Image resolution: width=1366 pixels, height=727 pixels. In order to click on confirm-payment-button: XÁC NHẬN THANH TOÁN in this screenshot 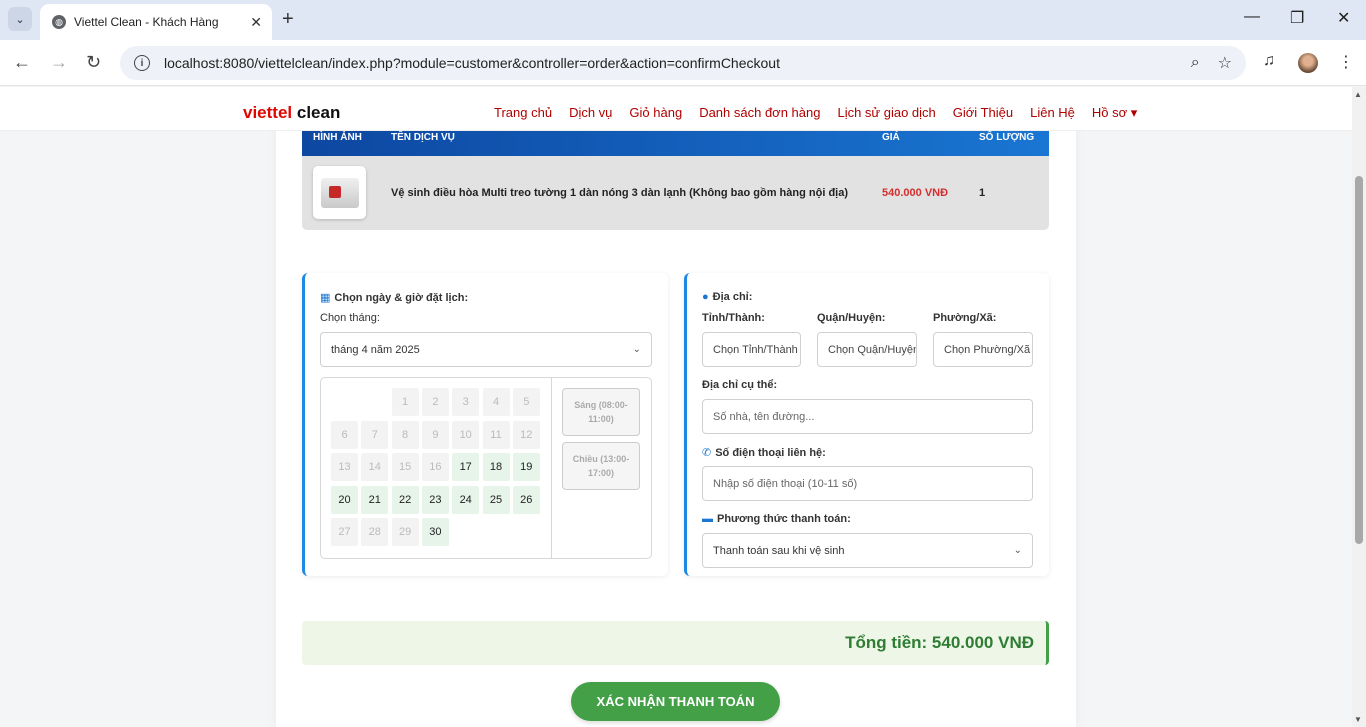, I will do `click(675, 701)`.